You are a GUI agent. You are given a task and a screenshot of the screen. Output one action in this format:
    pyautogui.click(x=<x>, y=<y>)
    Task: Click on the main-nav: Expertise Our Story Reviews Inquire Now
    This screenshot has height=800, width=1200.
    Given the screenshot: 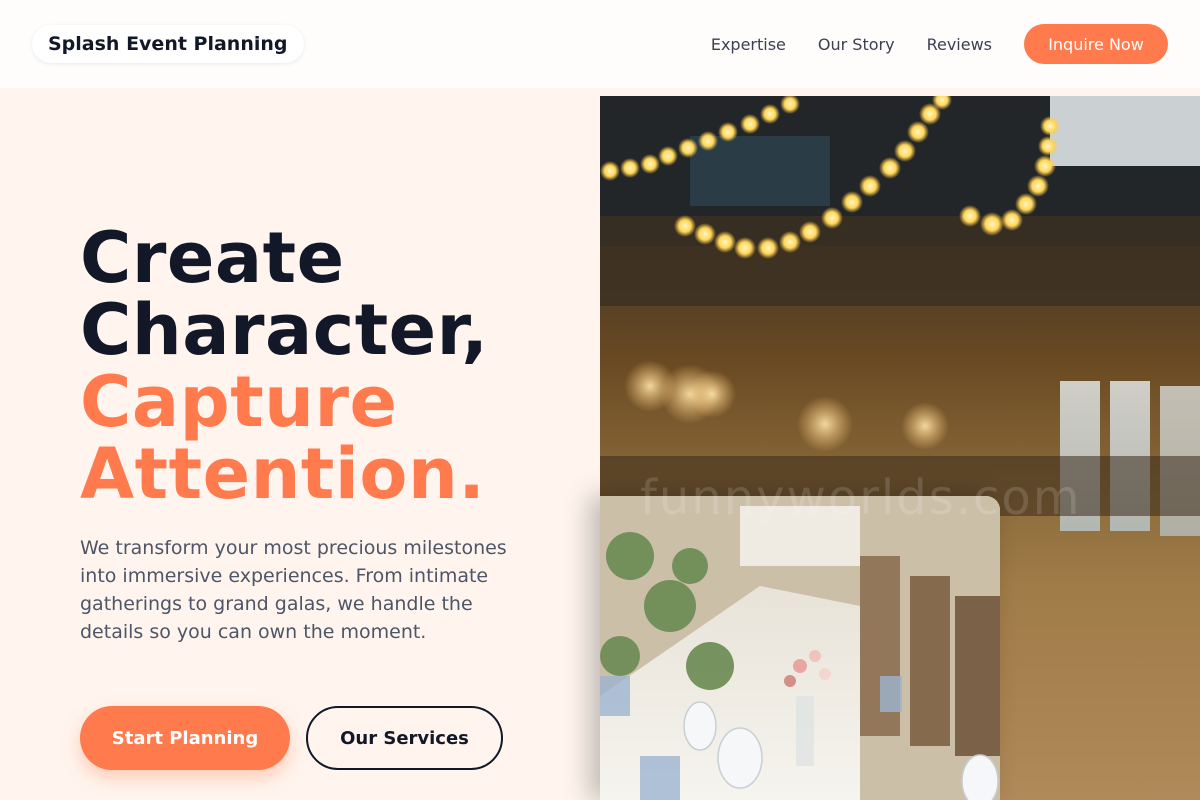 What is the action you would take?
    pyautogui.click(x=923, y=44)
    